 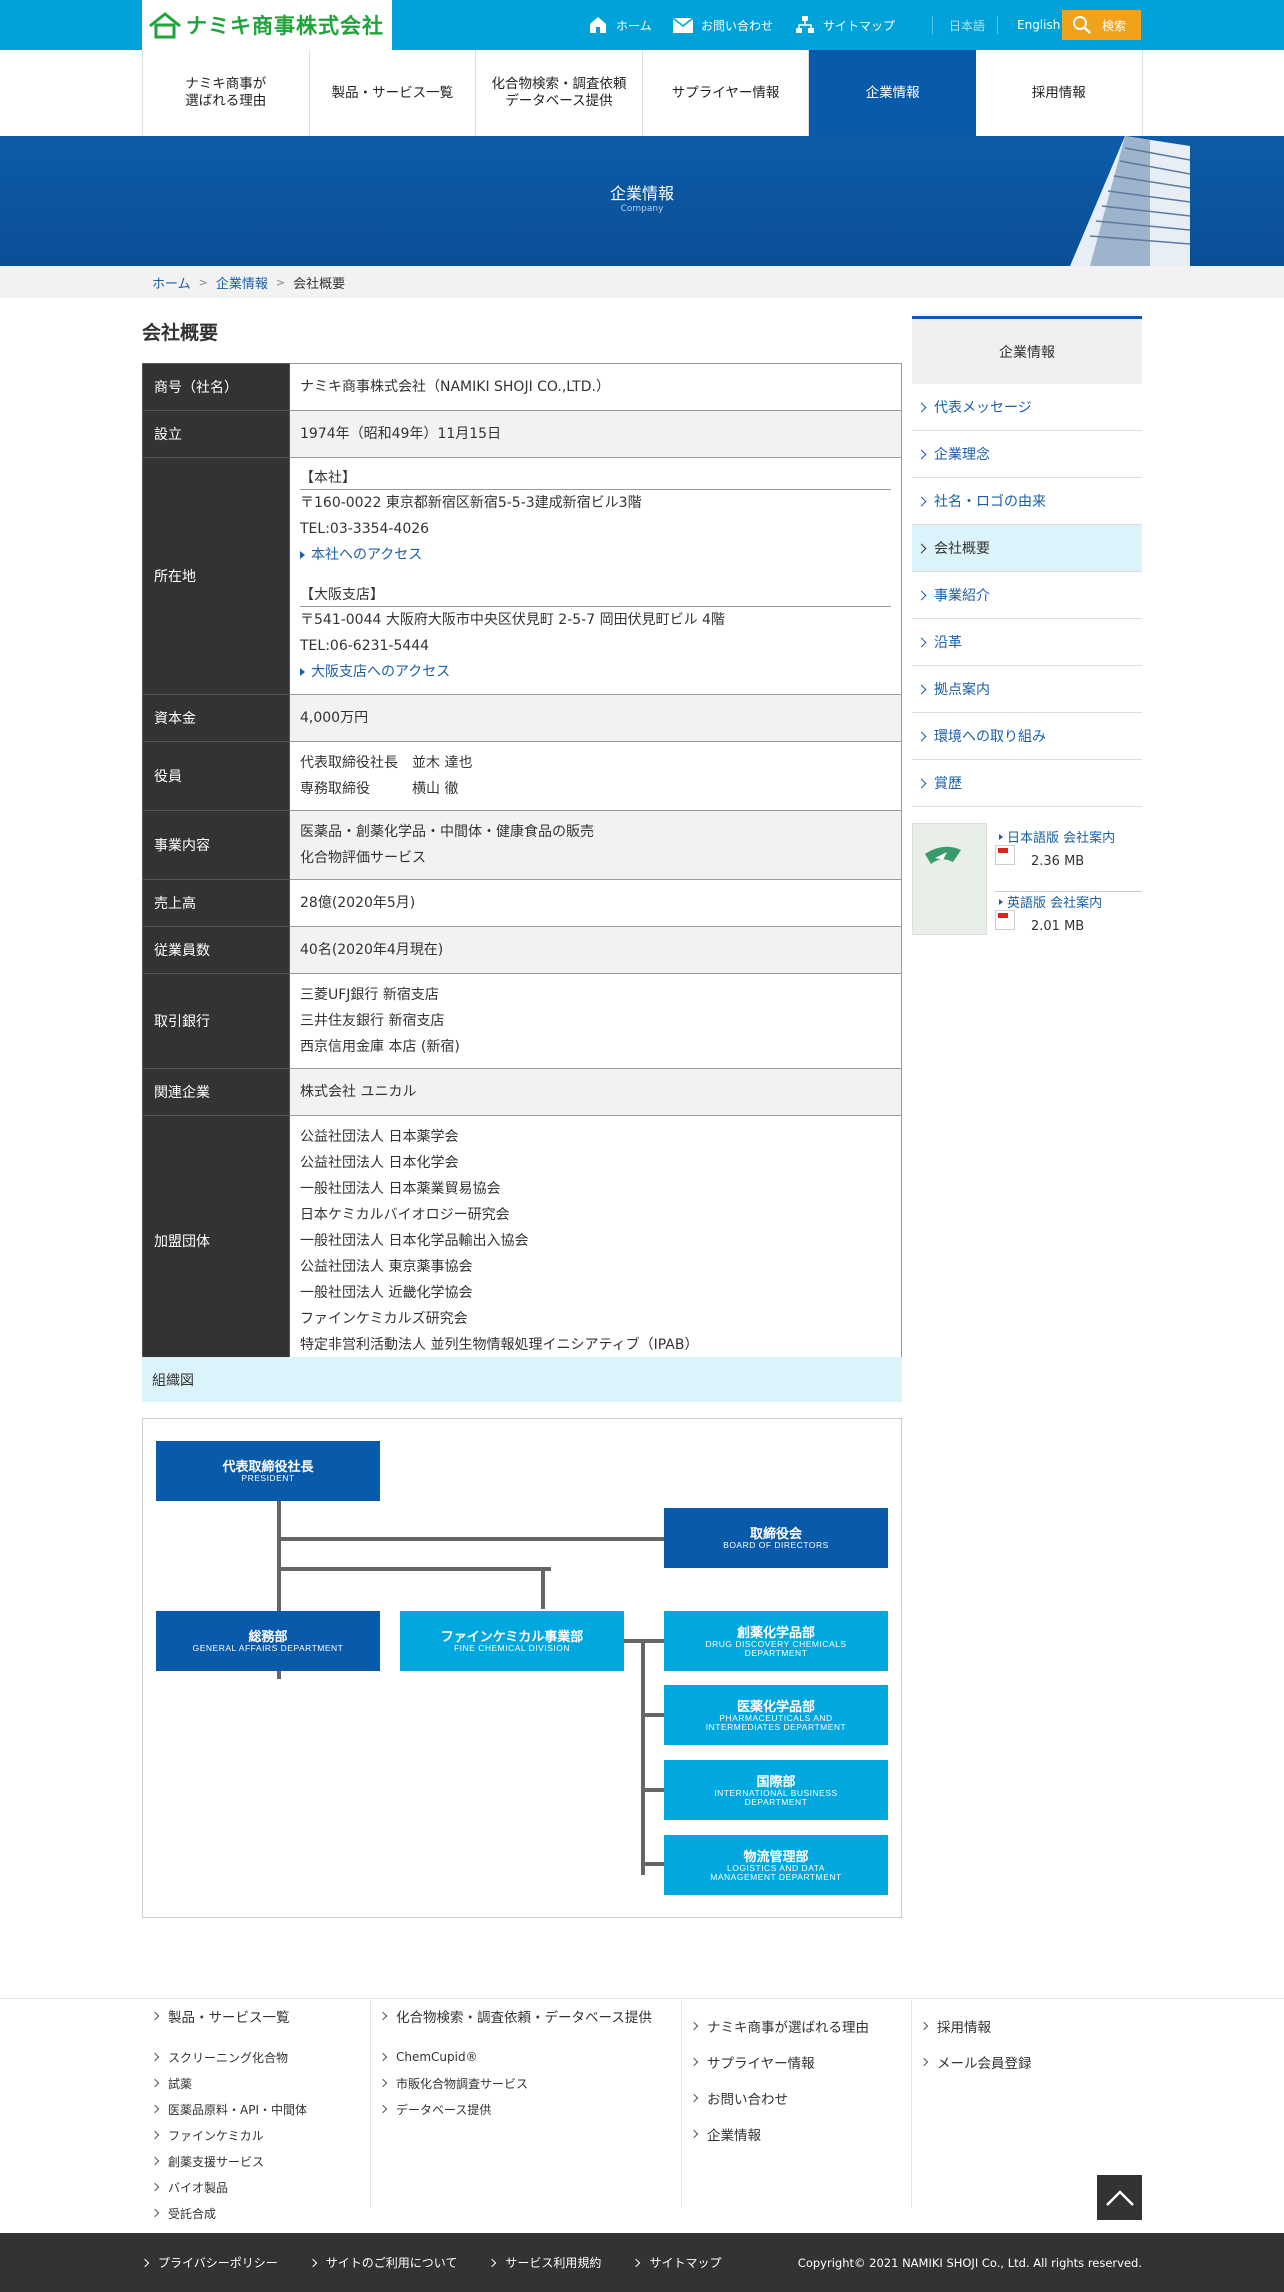 I want to click on footer-link: バイオ製品, so click(x=229, y=2187).